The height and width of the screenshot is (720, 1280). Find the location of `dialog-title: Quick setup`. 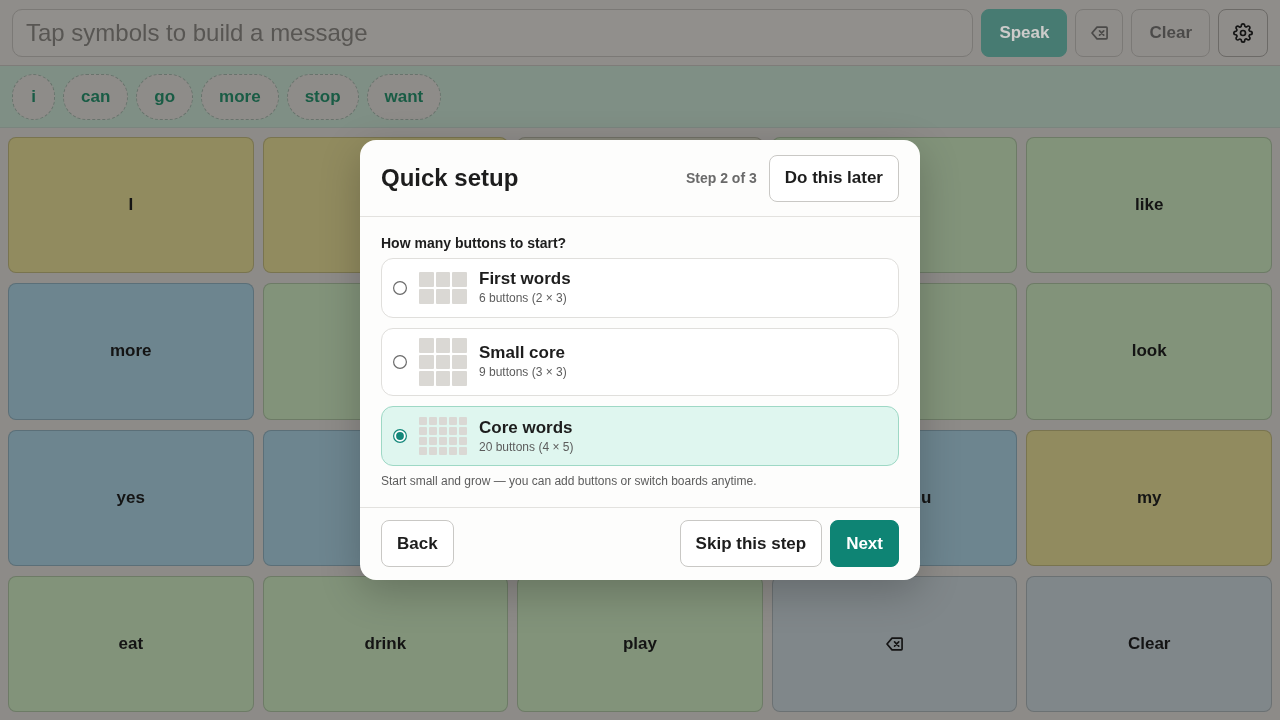

dialog-title: Quick setup is located at coordinates (450, 178).